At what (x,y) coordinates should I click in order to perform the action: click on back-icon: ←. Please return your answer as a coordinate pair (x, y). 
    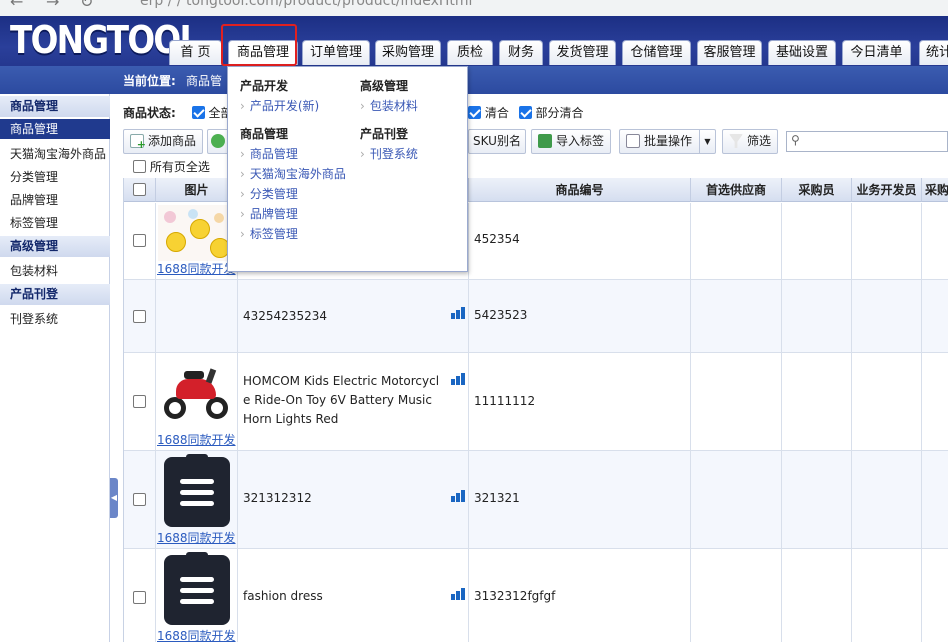
    Looking at the image, I should click on (16, 5).